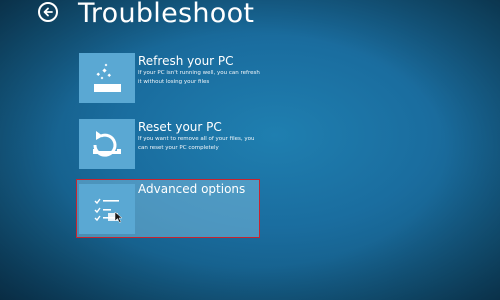 Image resolution: width=500 pixels, height=300 pixels. I want to click on refresh-pc-title: Refresh your PC, so click(186, 61).